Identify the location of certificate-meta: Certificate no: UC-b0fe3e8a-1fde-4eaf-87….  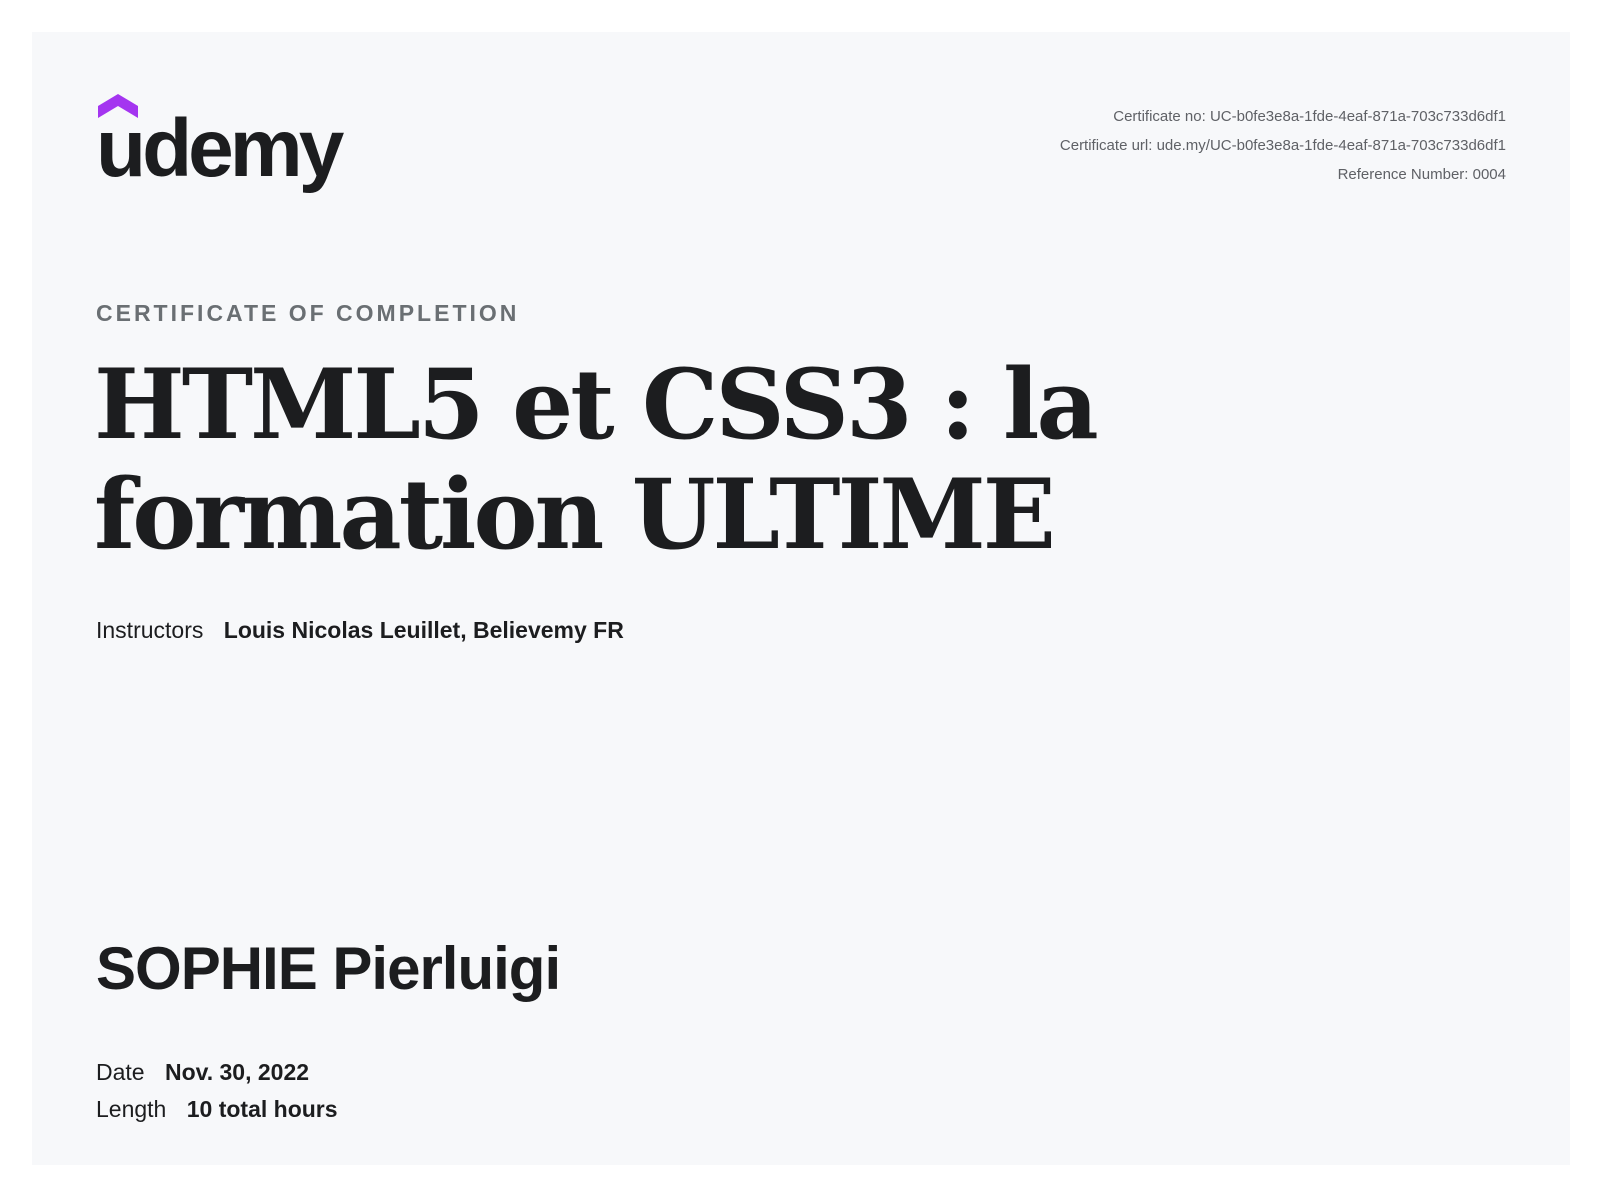
(1283, 145).